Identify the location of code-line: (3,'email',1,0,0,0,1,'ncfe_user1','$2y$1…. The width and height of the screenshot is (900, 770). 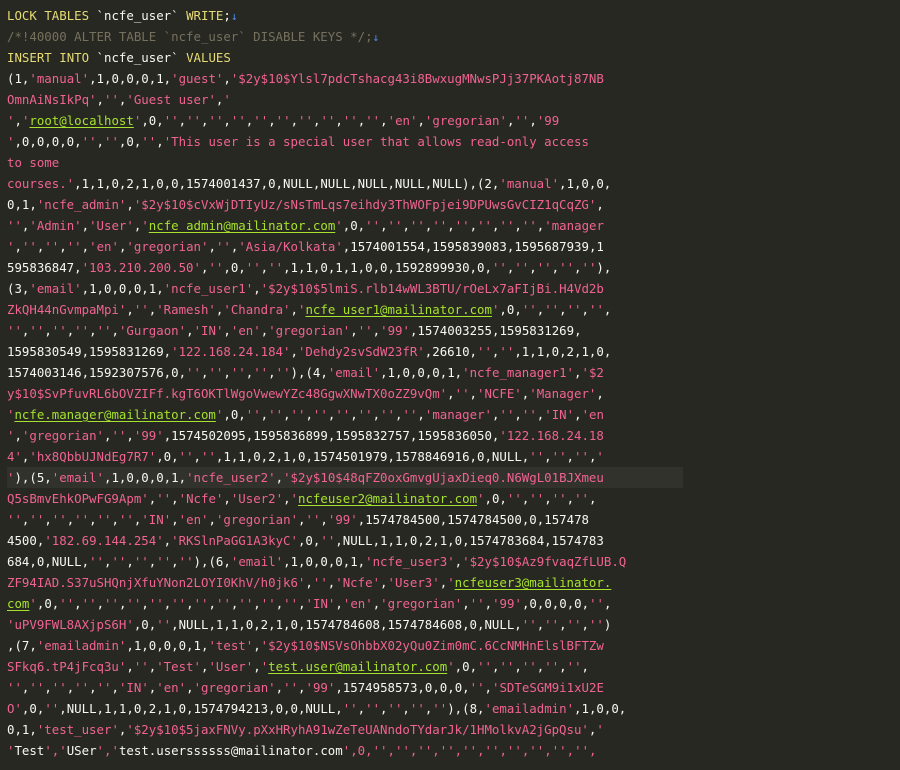
(305, 288).